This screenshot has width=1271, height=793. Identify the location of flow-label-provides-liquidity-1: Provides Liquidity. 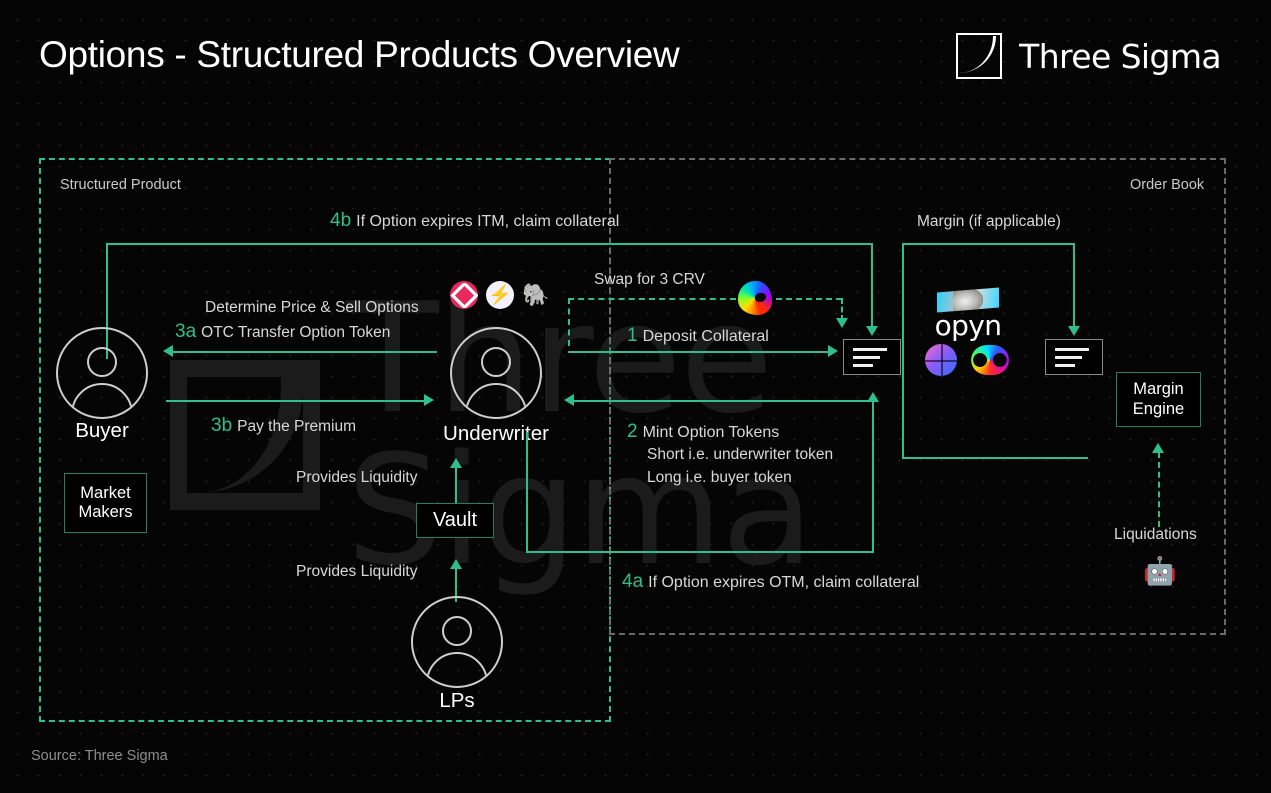
(356, 478).